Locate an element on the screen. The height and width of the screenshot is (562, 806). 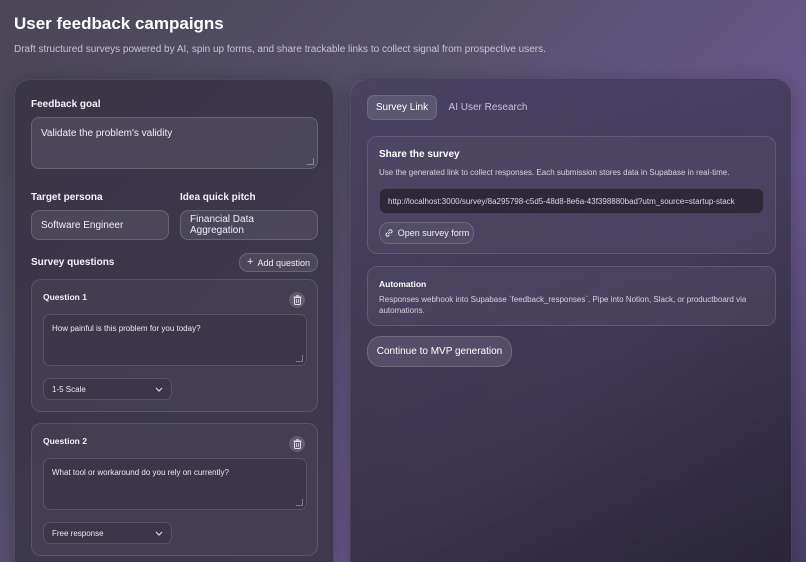
open-survey-form-label: Open survey form is located at coordinates (433, 233).